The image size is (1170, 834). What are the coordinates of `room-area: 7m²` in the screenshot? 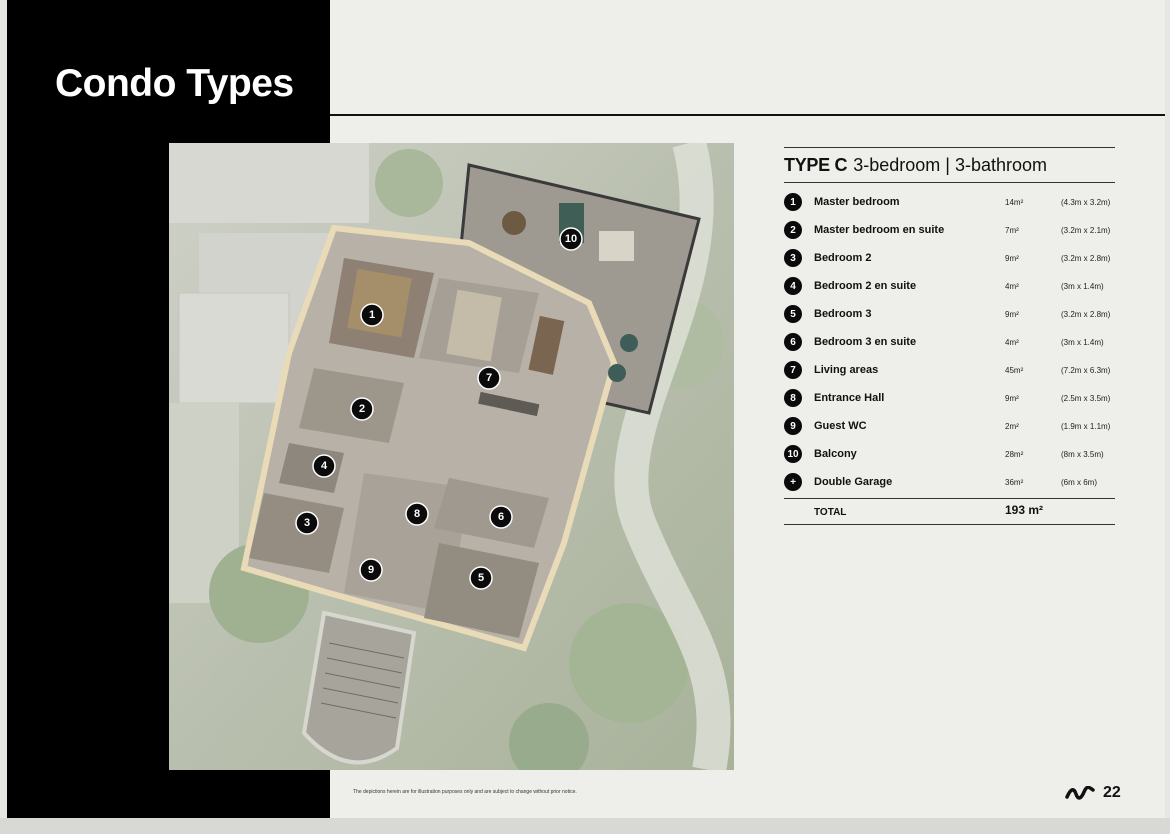 It's located at (1012, 230).